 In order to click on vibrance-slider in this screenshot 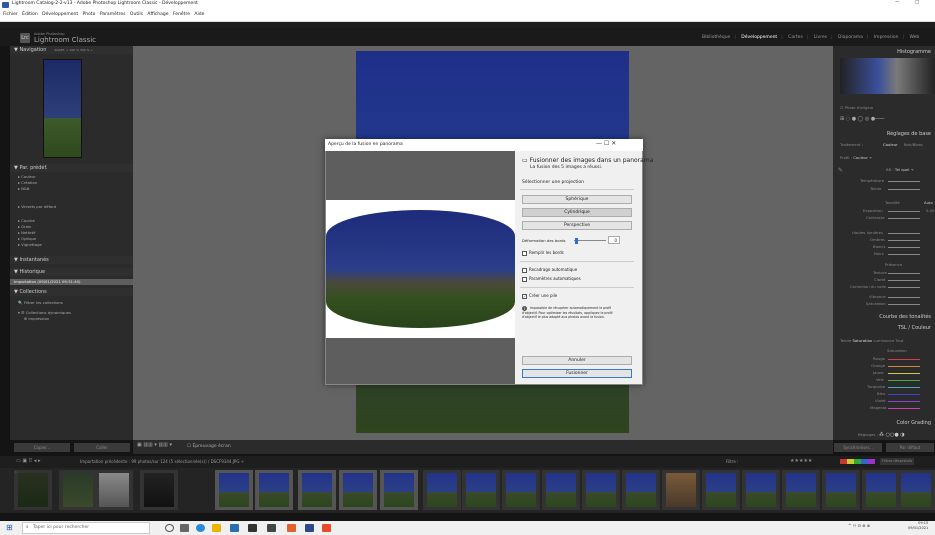, I will do `click(904, 297)`.